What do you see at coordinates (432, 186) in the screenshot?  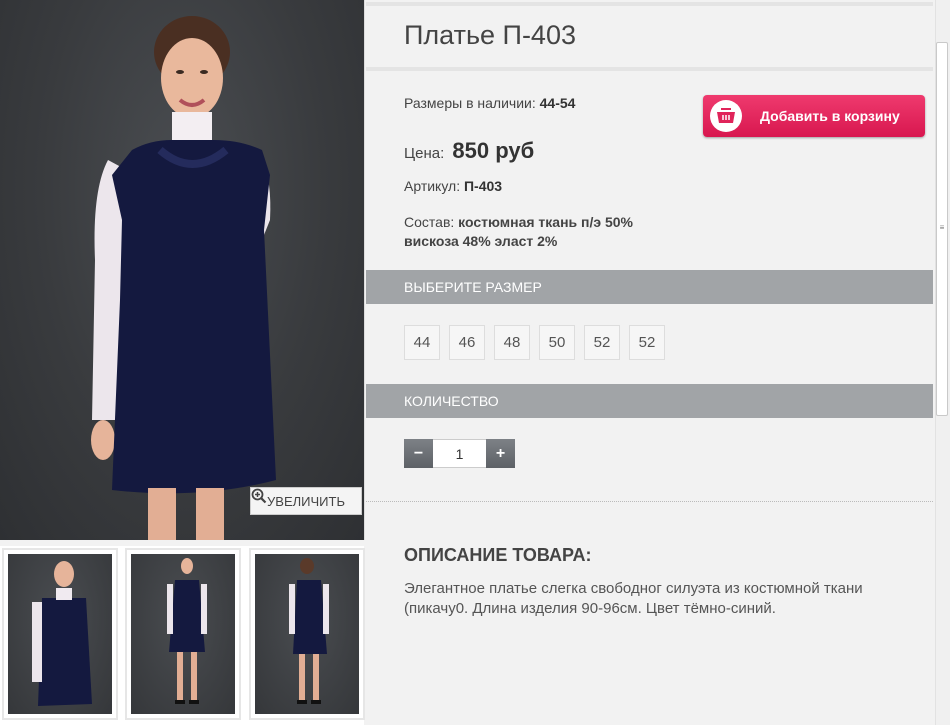 I see `sku-label: Артикул:` at bounding box center [432, 186].